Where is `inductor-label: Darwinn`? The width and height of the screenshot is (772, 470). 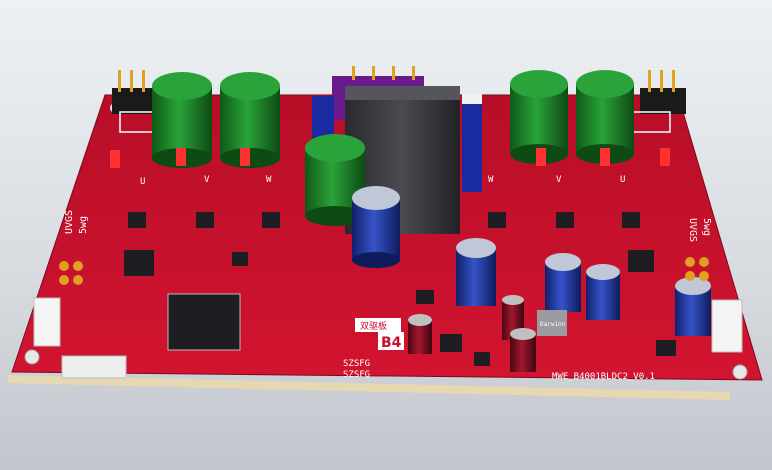
inductor-label: Darwinn is located at coordinates (553, 324).